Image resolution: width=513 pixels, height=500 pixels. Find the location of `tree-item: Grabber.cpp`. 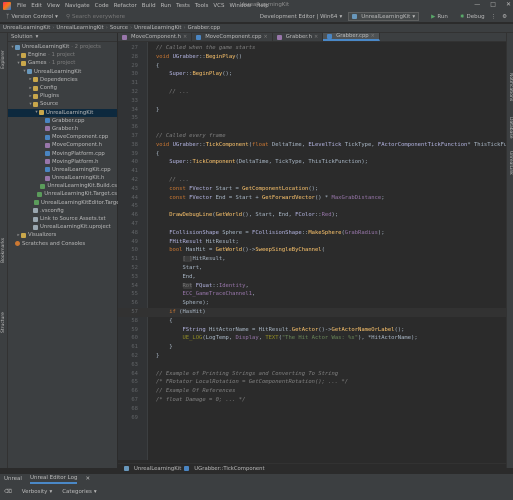

tree-item: Grabber.cpp is located at coordinates (62, 121).